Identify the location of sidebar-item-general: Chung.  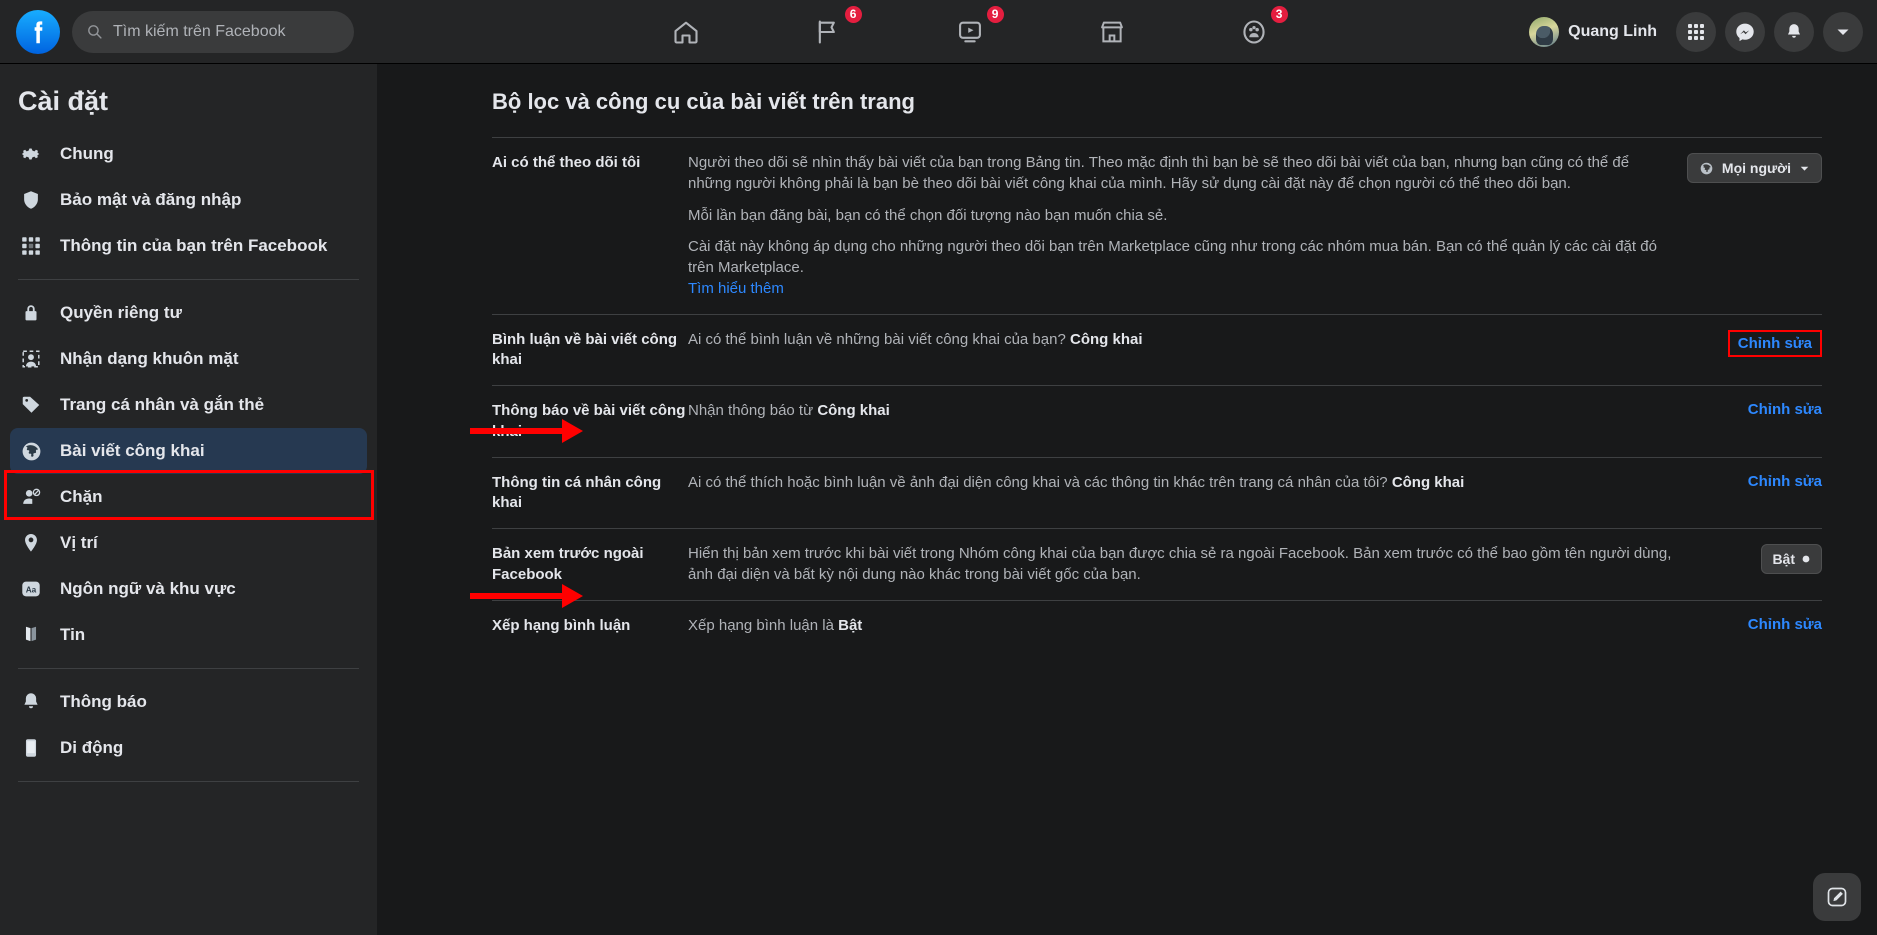
(188, 154).